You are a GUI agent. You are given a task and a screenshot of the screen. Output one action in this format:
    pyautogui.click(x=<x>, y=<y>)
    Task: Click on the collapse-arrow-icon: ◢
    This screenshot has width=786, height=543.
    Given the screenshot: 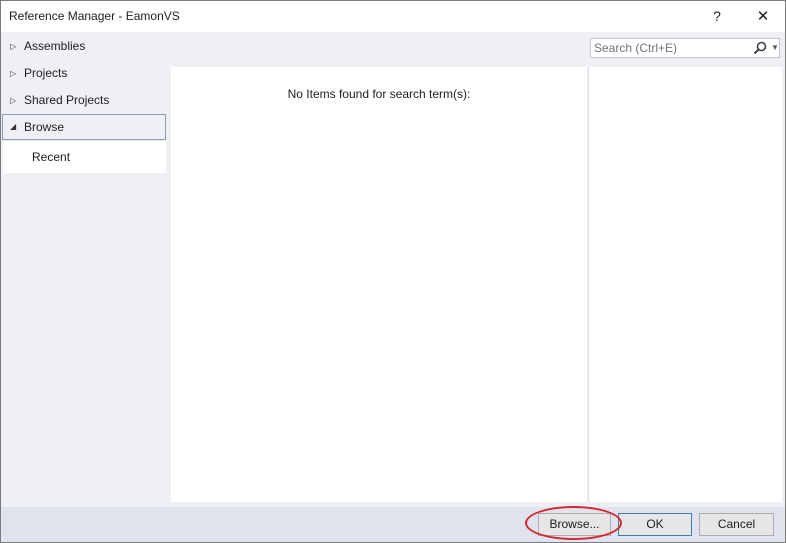 What is the action you would take?
    pyautogui.click(x=13, y=126)
    